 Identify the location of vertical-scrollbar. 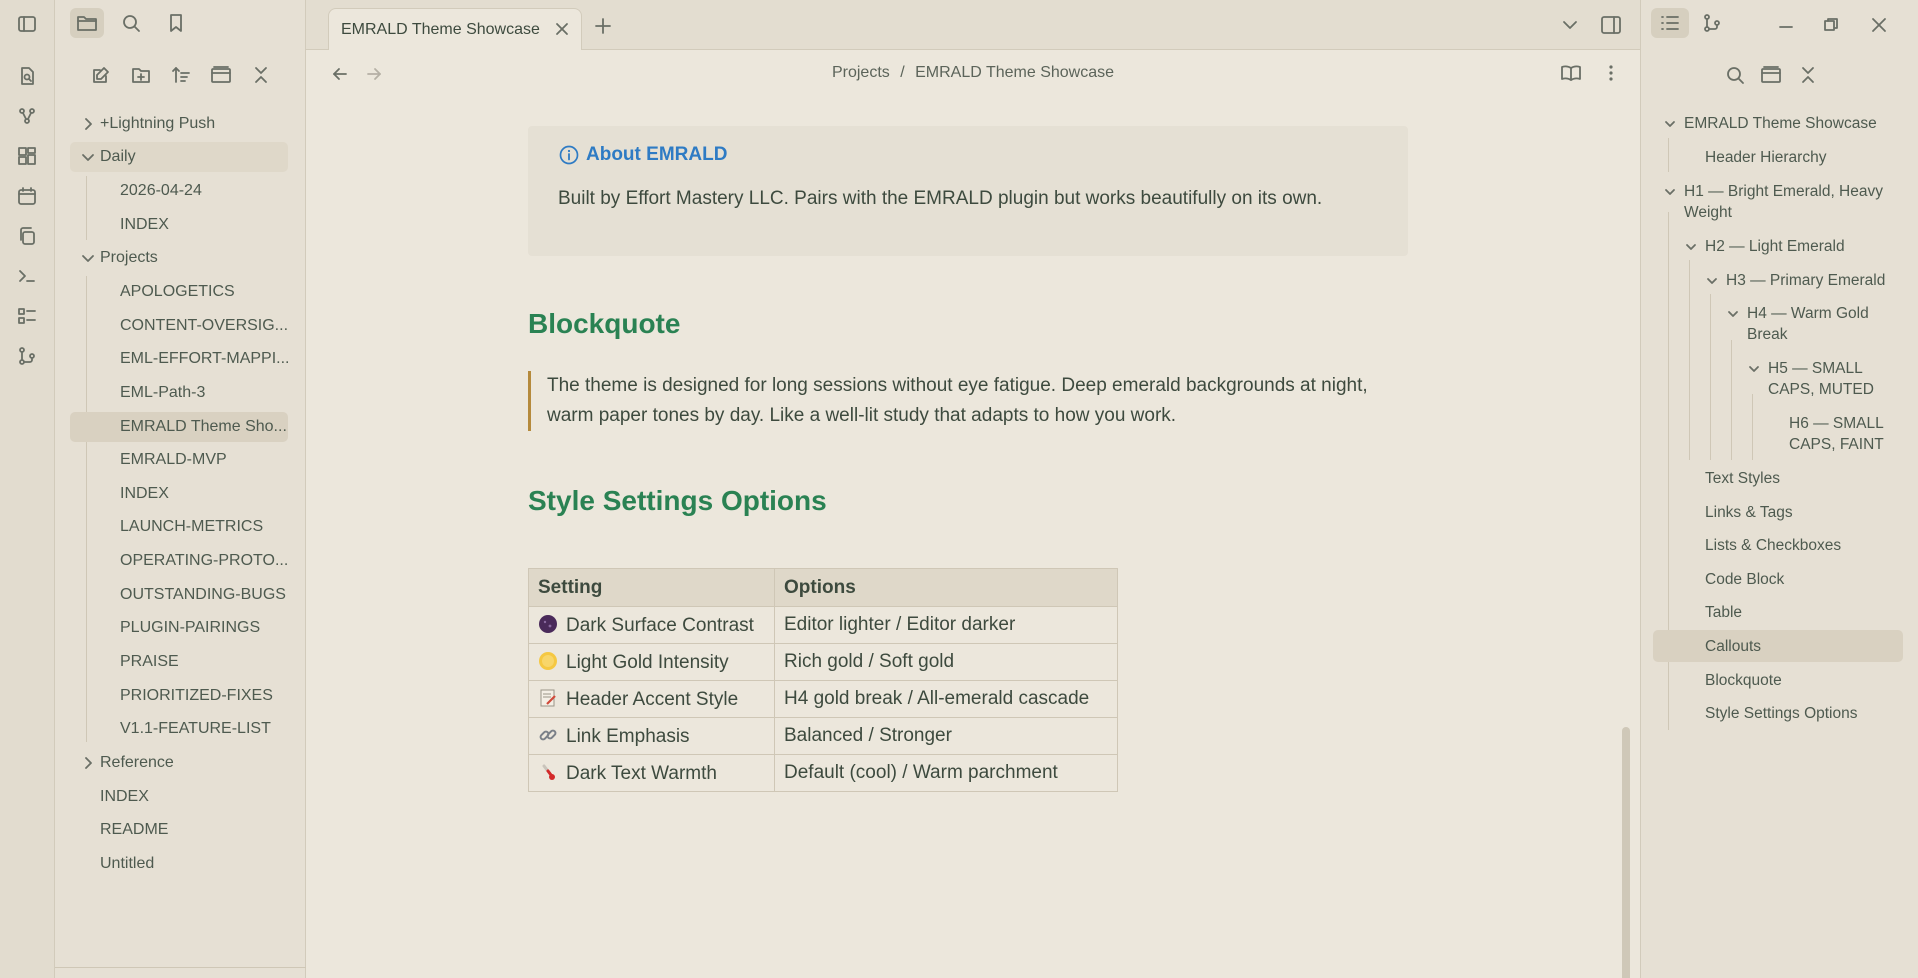
(1626, 852).